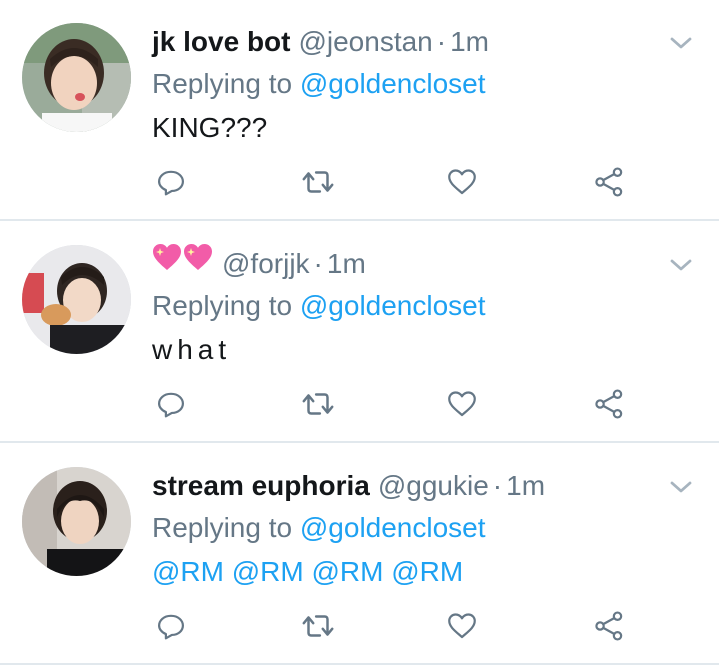 The image size is (719, 671). I want to click on tweet-text: @RM @RM @RM @RM, so click(307, 572).